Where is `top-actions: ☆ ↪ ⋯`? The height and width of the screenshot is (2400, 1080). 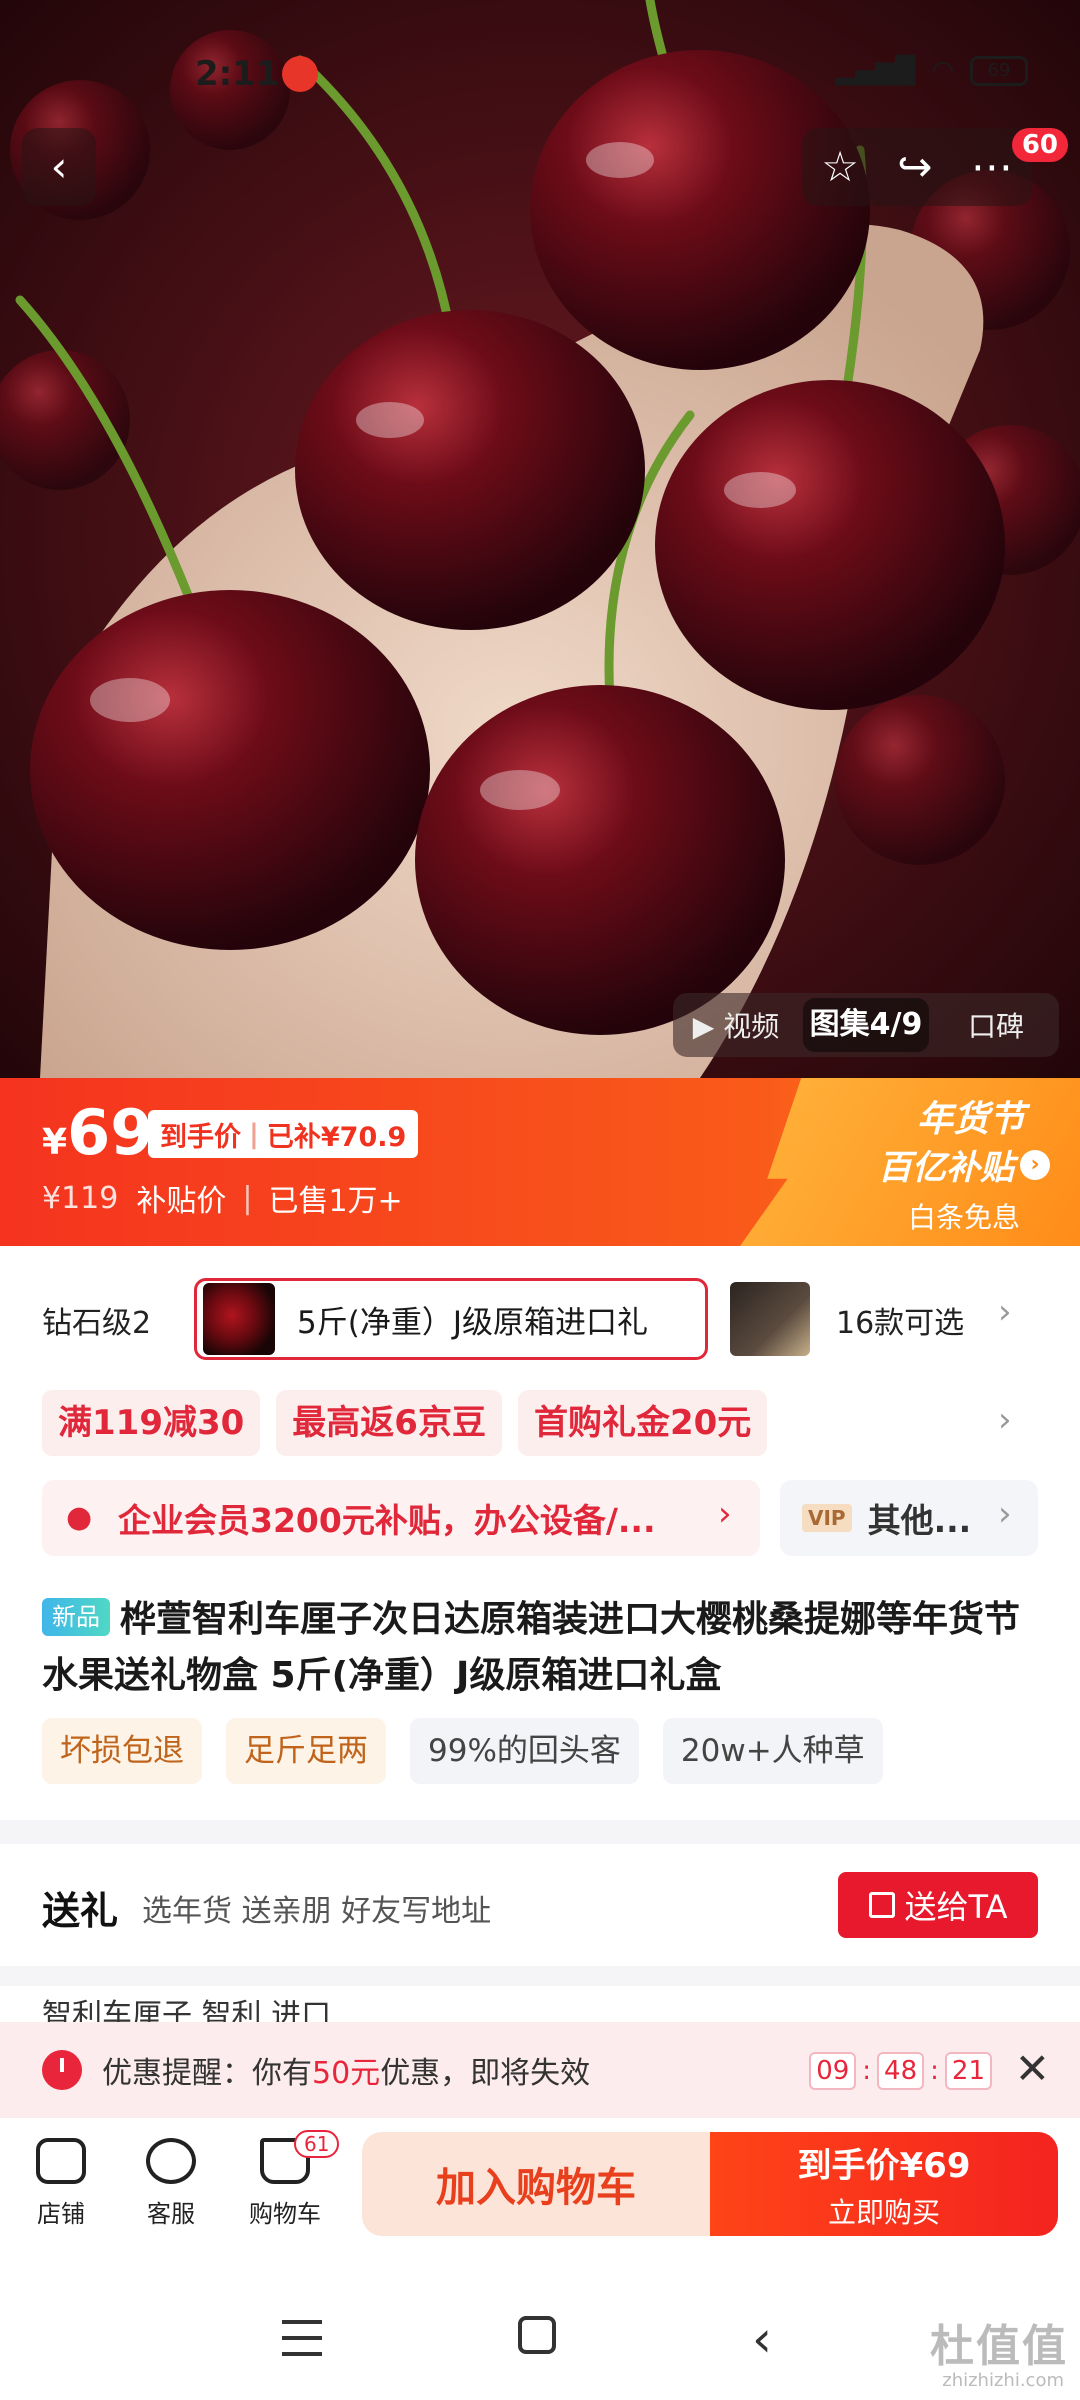 top-actions: ☆ ↪ ⋯ is located at coordinates (917, 167).